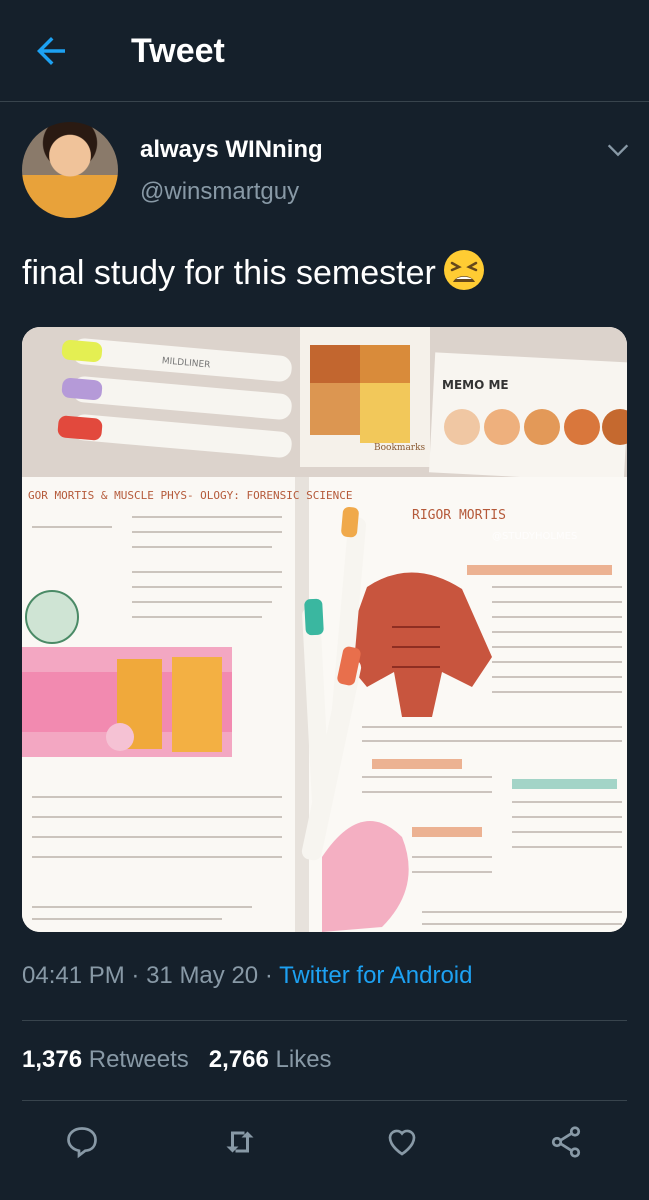 This screenshot has height=1200, width=649. I want to click on share-icon, so click(566, 1142).